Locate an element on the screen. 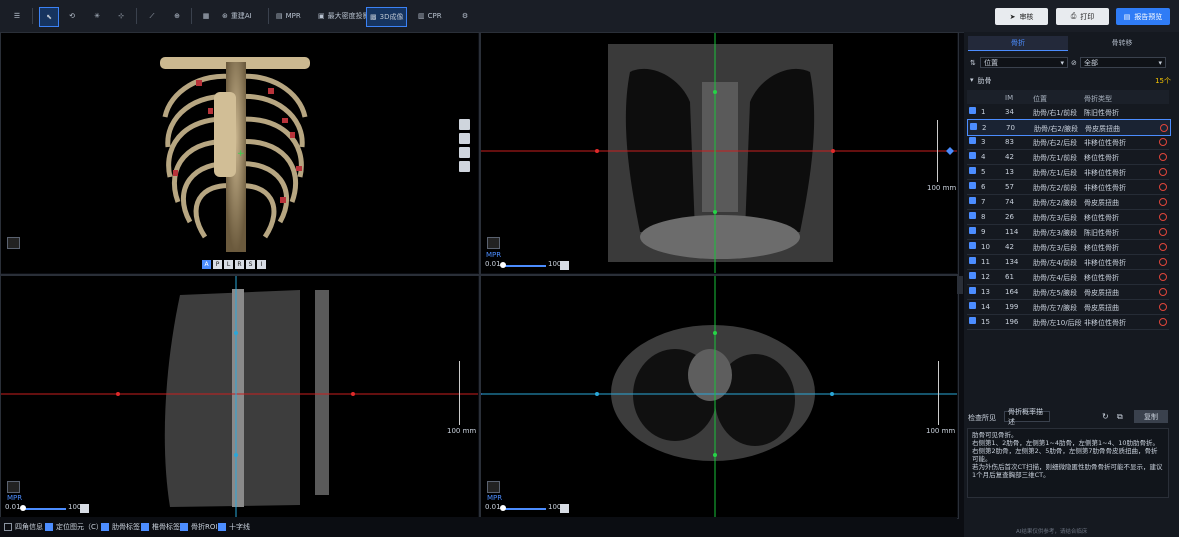 This screenshot has width=1179, height=537. orient-i: I is located at coordinates (261, 264).